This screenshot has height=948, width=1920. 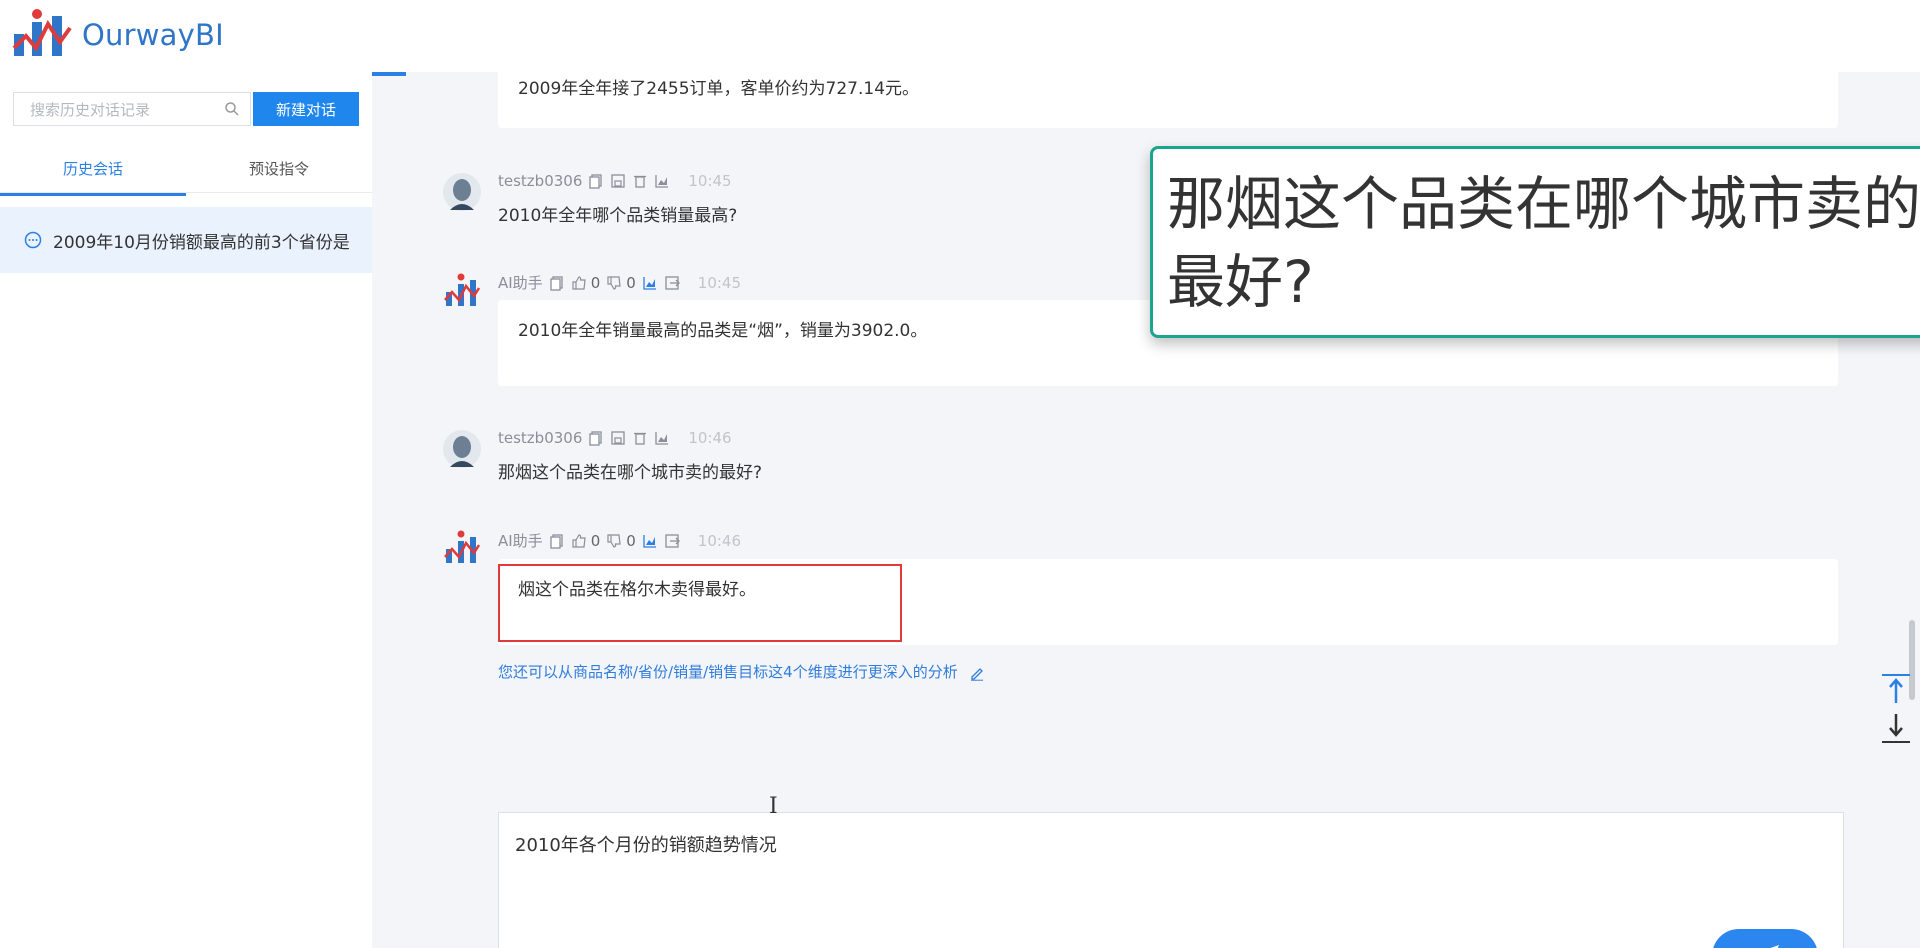 I want to click on chat-bubble-icon, so click(x=33, y=240).